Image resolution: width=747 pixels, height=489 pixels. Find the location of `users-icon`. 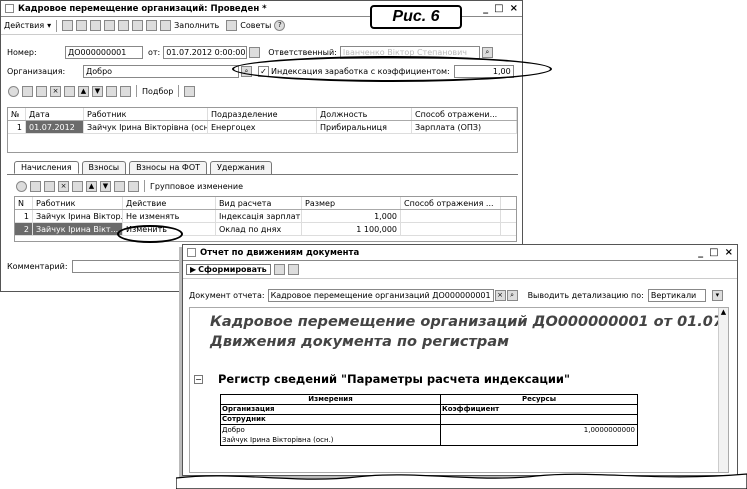

users-icon is located at coordinates (190, 91).